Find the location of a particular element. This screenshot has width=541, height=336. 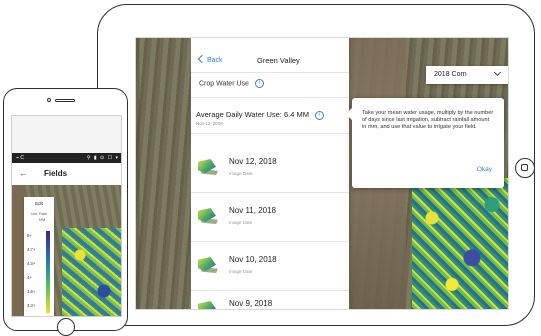

phone-camera is located at coordinates (49, 100).